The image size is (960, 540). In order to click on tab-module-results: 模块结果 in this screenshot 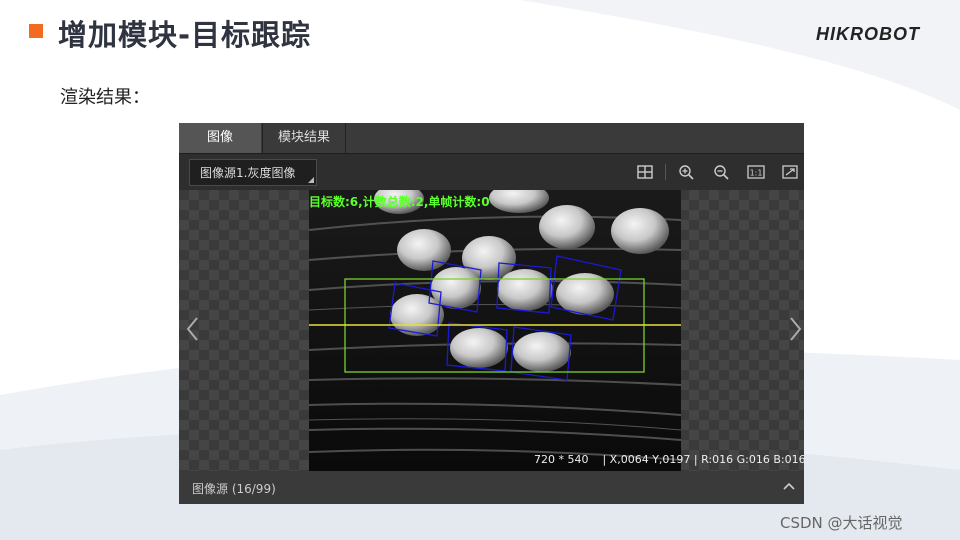, I will do `click(304, 138)`.